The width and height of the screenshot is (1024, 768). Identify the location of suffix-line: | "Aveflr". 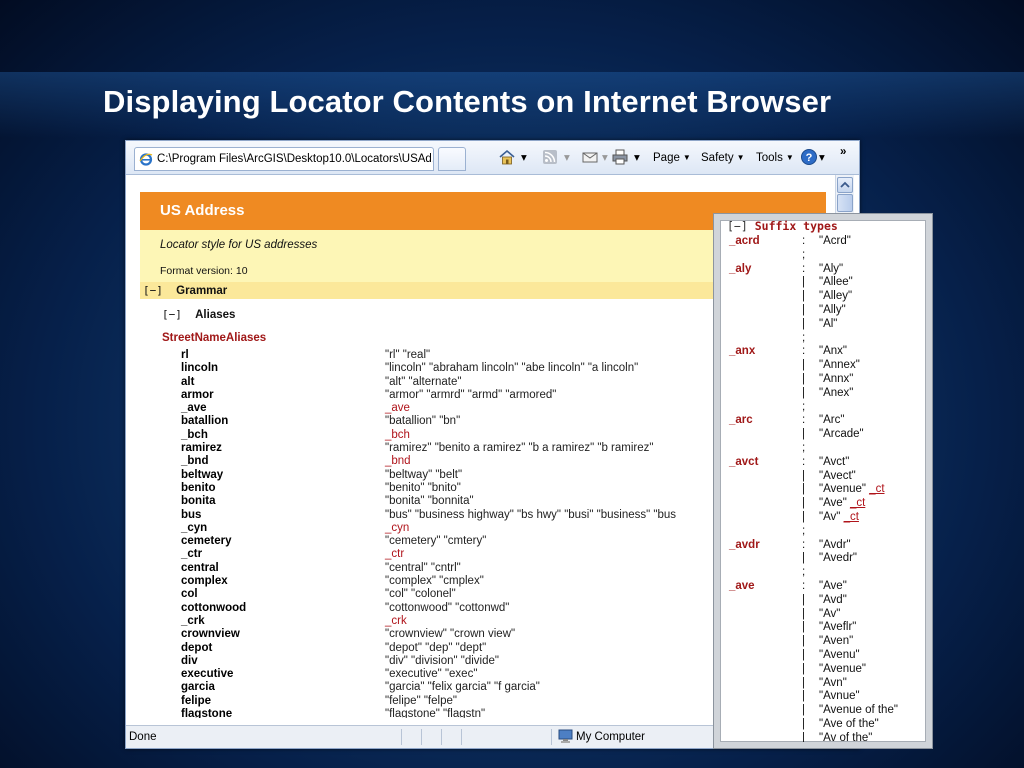
(823, 628).